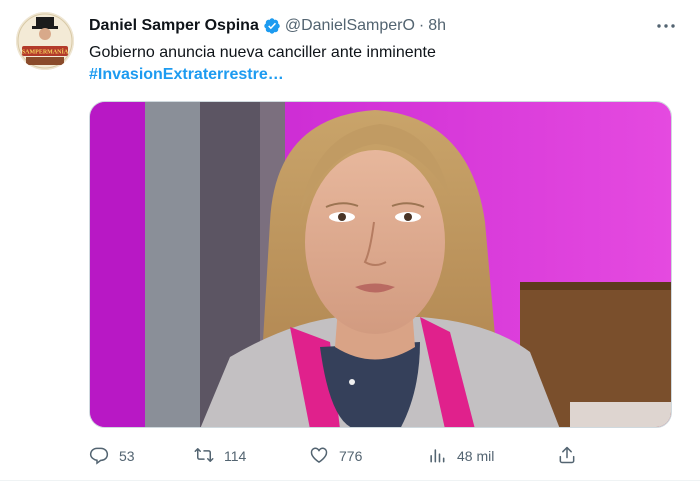 The image size is (700, 481). I want to click on share-icon, so click(572, 456).